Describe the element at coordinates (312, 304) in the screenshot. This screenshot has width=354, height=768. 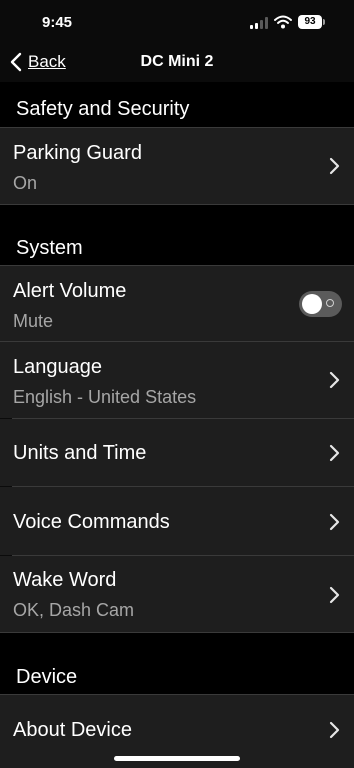
I see `toggle-knob` at that location.